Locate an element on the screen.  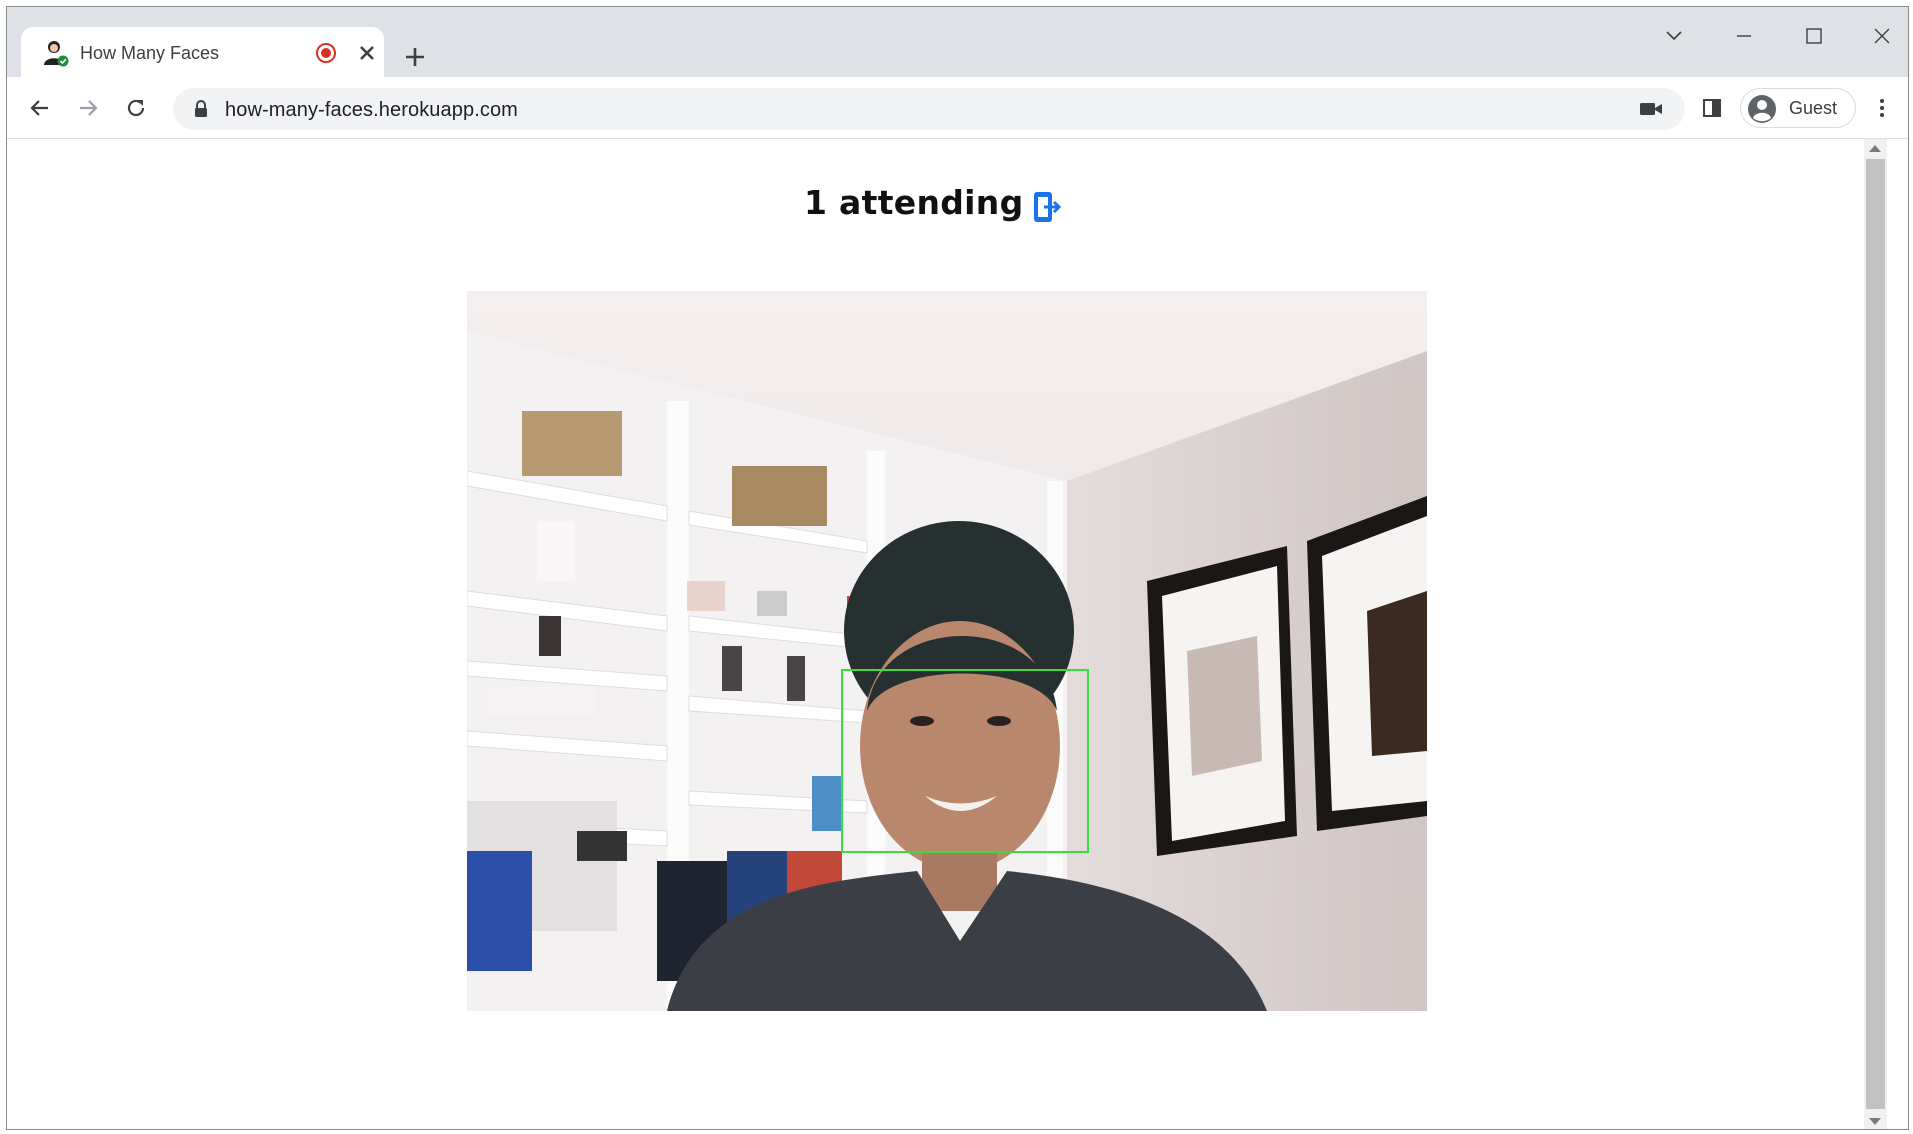
arrow-right-icon is located at coordinates (89, 108).